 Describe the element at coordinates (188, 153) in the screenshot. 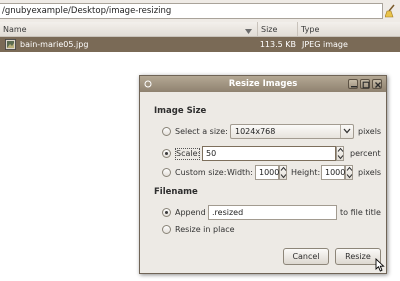

I see `scale-label: Scale:` at that location.